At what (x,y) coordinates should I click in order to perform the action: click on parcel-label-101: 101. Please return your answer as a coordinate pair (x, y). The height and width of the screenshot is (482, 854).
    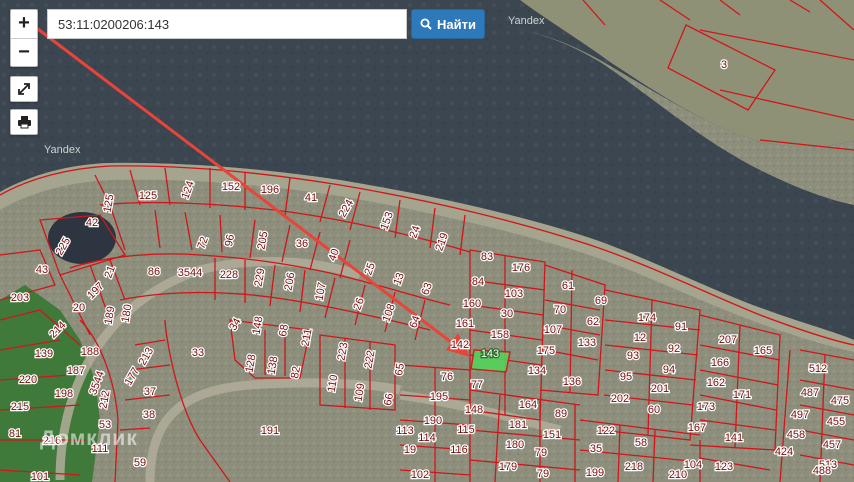
    Looking at the image, I should click on (40, 476).